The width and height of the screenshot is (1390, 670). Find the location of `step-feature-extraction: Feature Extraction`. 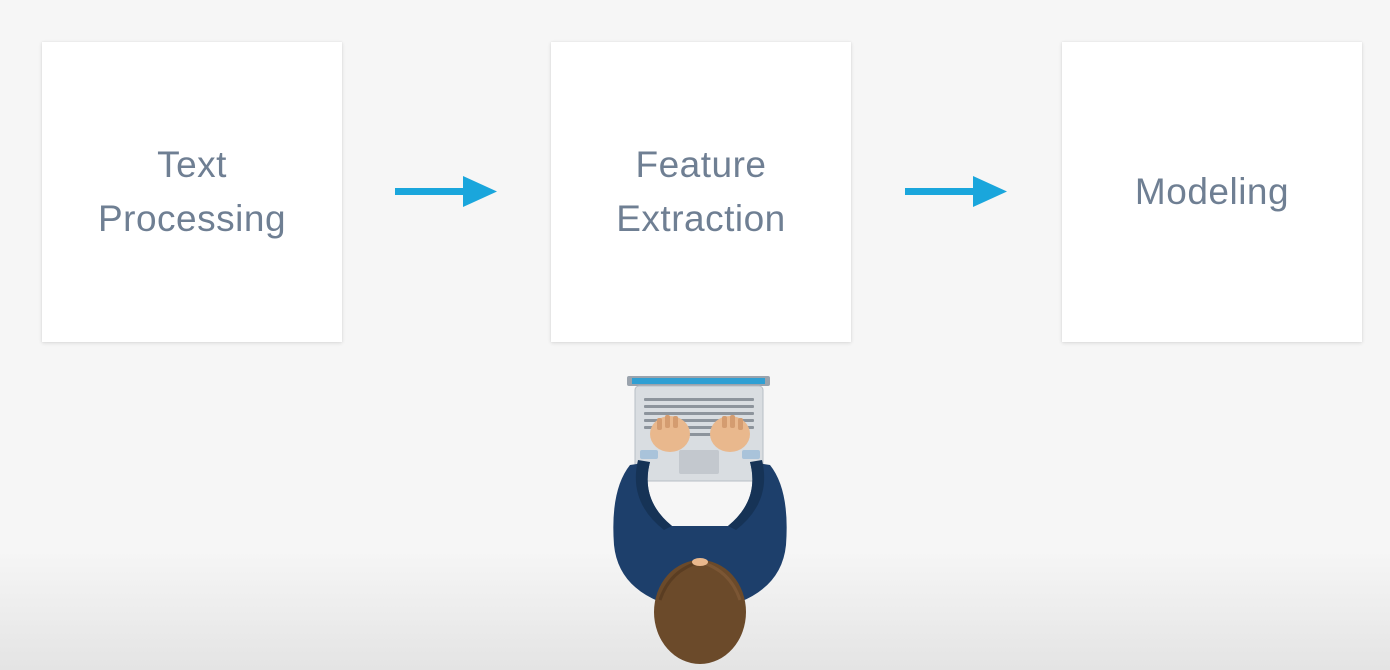

step-feature-extraction: Feature Extraction is located at coordinates (701, 192).